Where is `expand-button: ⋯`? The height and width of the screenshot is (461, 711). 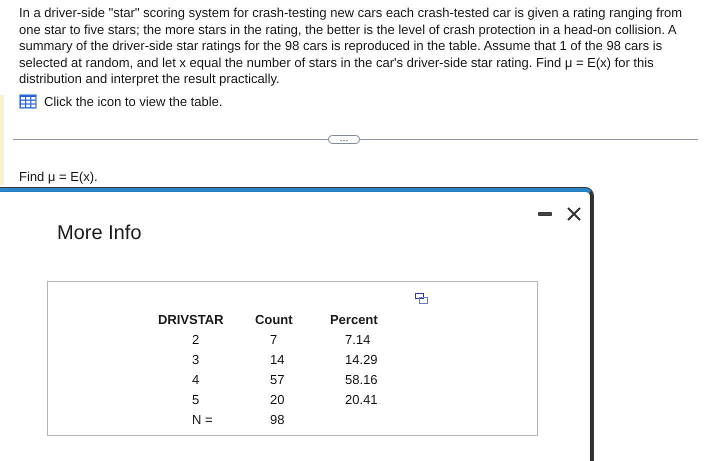 expand-button: ⋯ is located at coordinates (344, 139).